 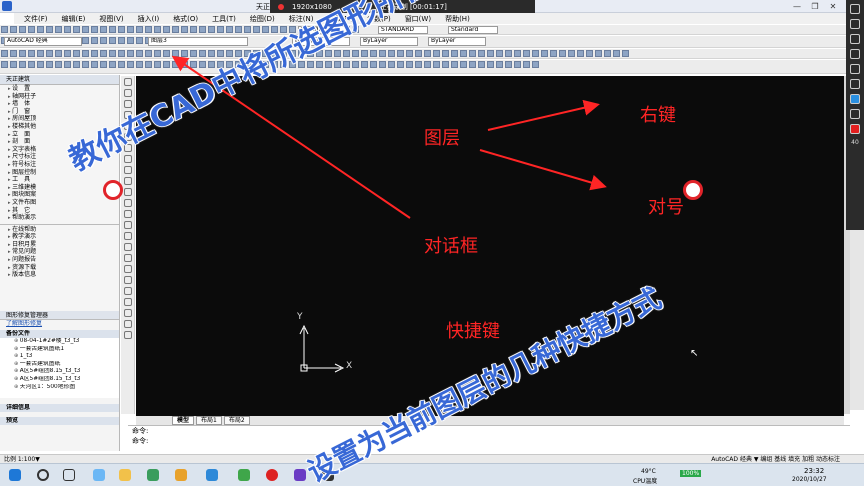 I want to click on label-shortcut: 快捷键, so click(x=473, y=331).